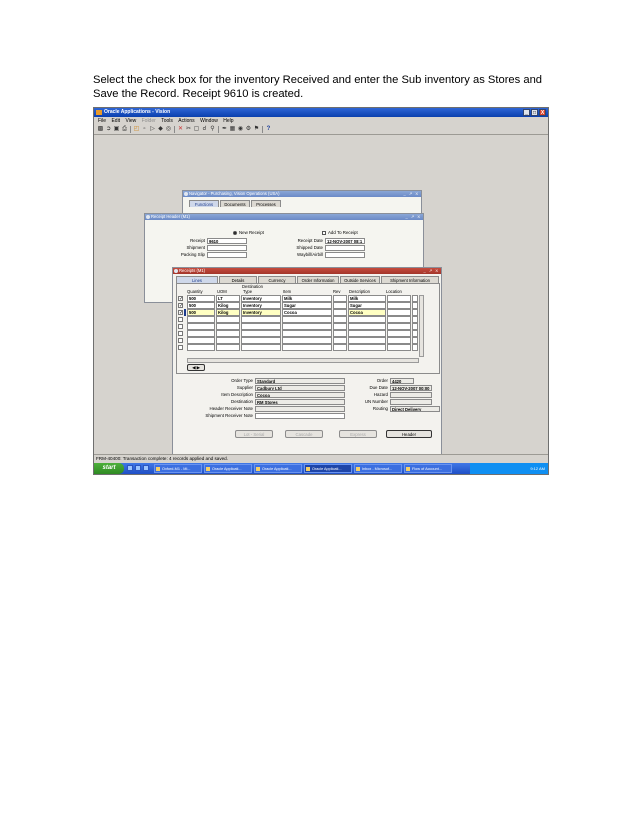 The image size is (638, 826). What do you see at coordinates (367, 305) in the screenshot?
I see `row2-description: Sugar` at bounding box center [367, 305].